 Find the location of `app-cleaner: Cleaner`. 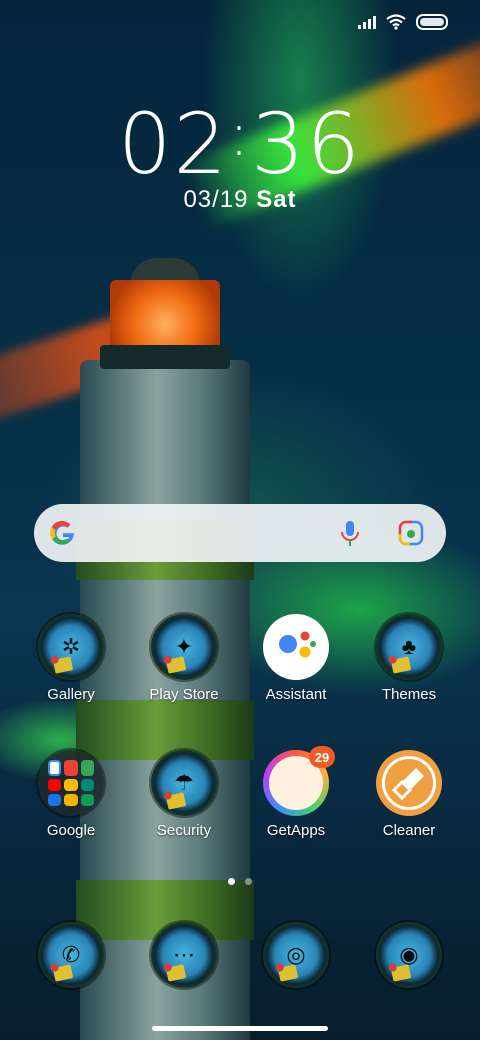

app-cleaner: Cleaner is located at coordinates (409, 794).